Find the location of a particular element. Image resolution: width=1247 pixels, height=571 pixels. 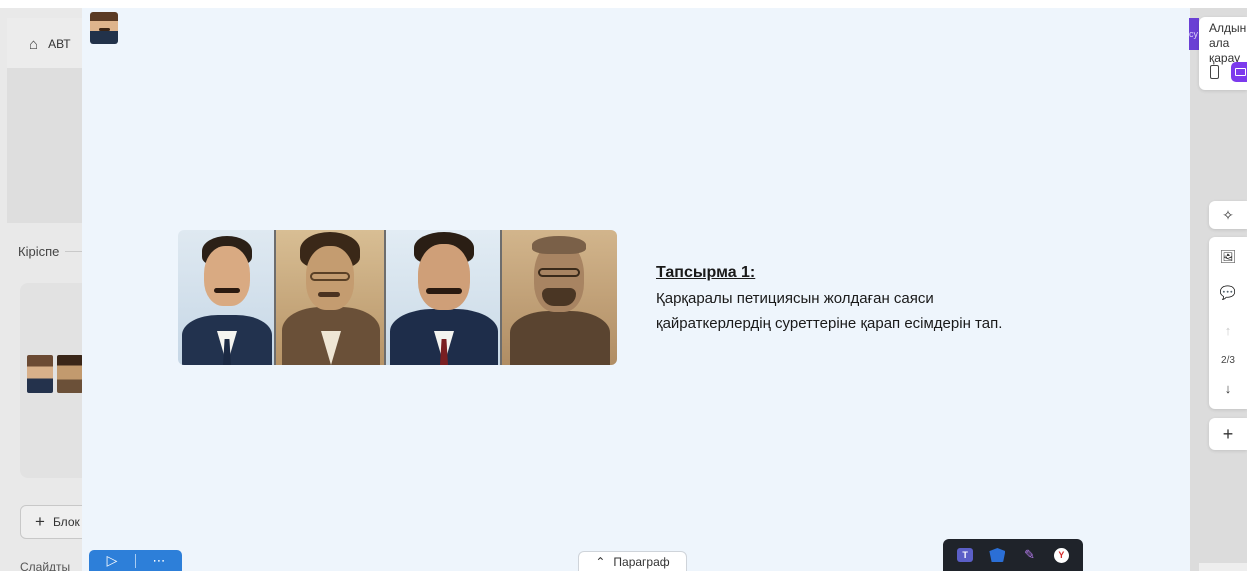

home-icon: ⌂ is located at coordinates (33, 44).